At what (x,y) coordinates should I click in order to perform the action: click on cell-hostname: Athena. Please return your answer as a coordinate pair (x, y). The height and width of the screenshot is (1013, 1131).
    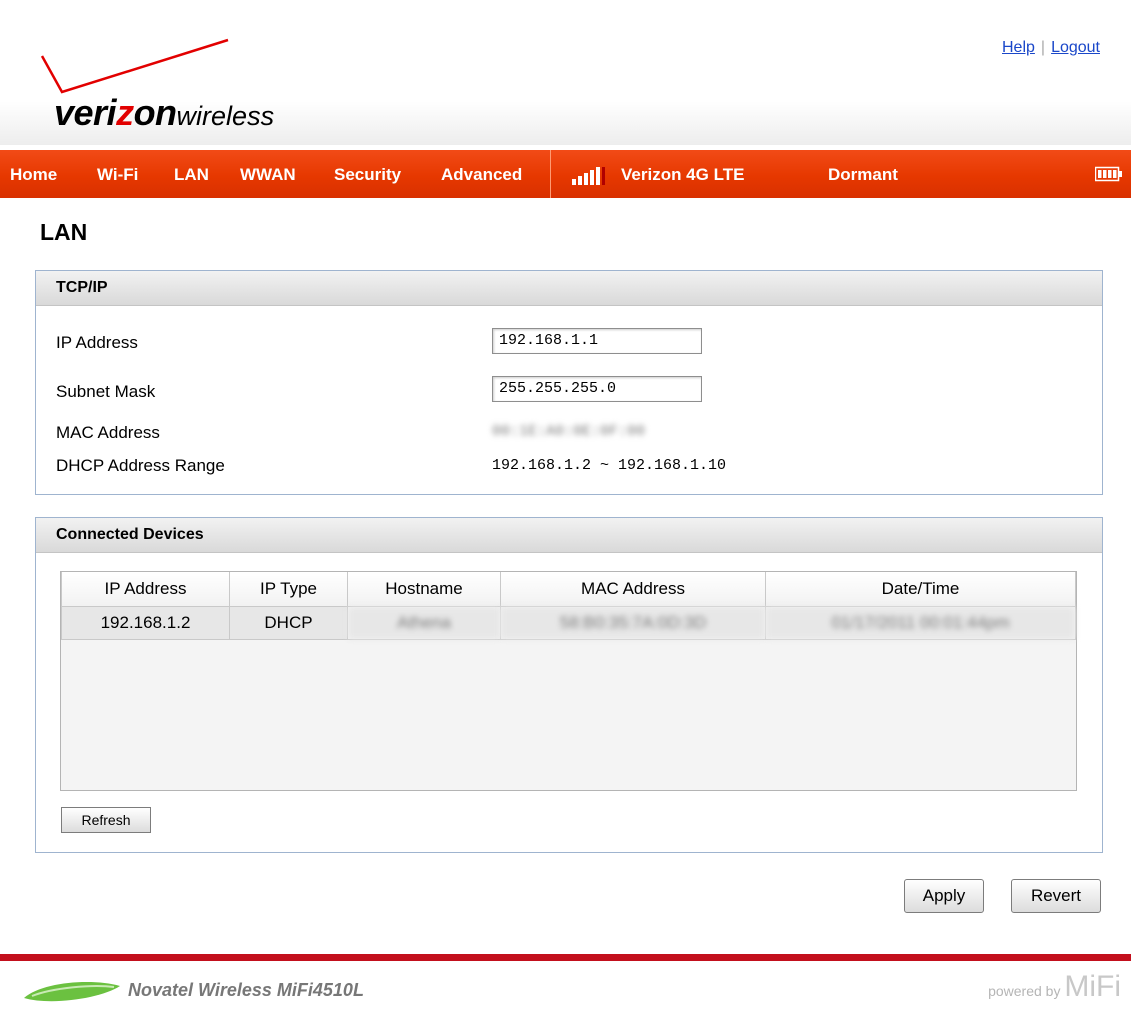
    Looking at the image, I should click on (424, 623).